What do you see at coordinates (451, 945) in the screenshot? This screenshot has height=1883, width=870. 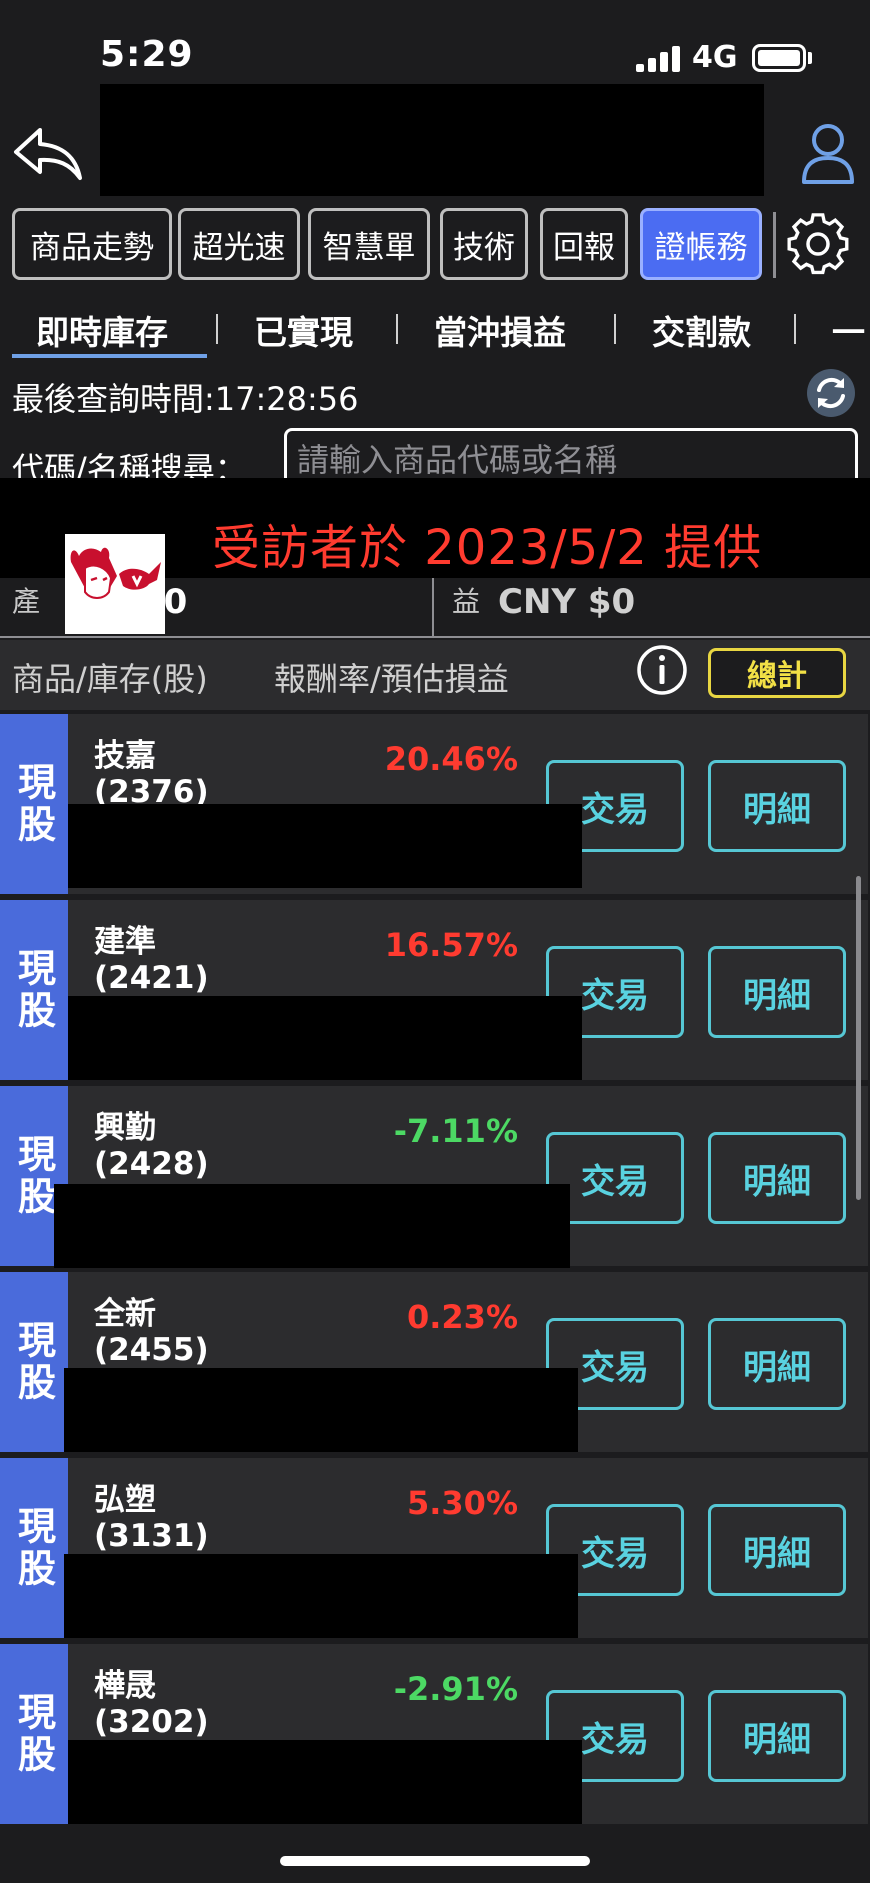 I see `holding-return-rate: 16.57%` at bounding box center [451, 945].